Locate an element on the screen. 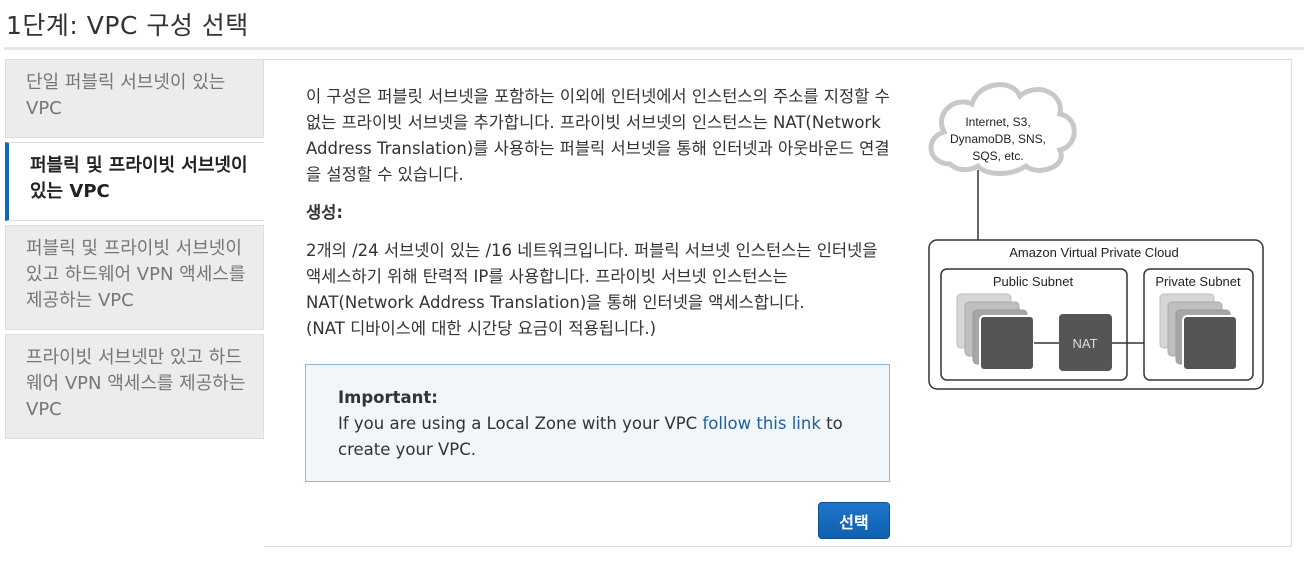 This screenshot has height=563, width=1304. nat-label: NAT is located at coordinates (1084, 343).